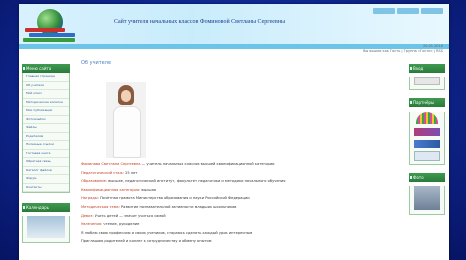  What do you see at coordinates (92, 224) in the screenshot?
I see `info-label: Увлечения:` at bounding box center [92, 224].